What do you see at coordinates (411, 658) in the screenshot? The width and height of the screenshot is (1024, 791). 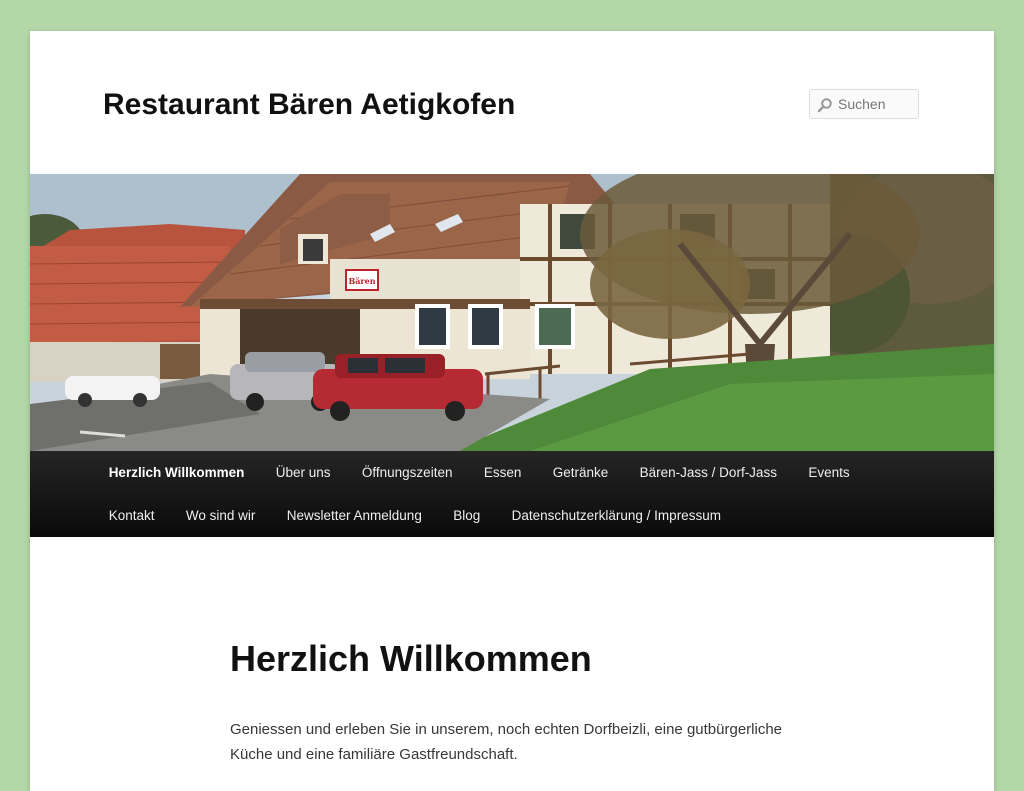 I see `page-title: Herzlich Willkommen` at bounding box center [411, 658].